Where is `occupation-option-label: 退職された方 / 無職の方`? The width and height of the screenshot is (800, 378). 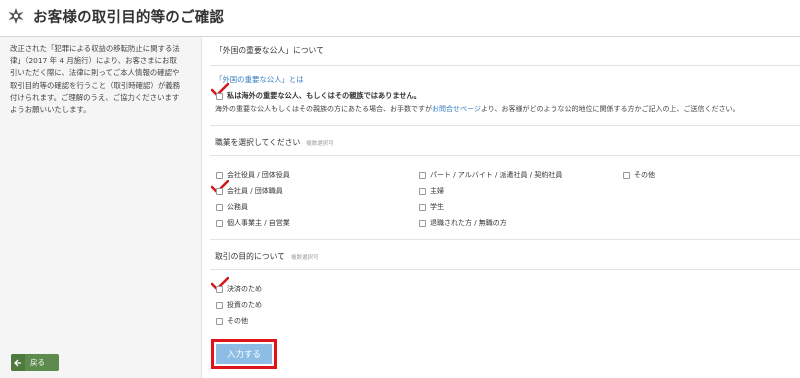
occupation-option-label: 退職された方 / 無職の方 is located at coordinates (468, 223).